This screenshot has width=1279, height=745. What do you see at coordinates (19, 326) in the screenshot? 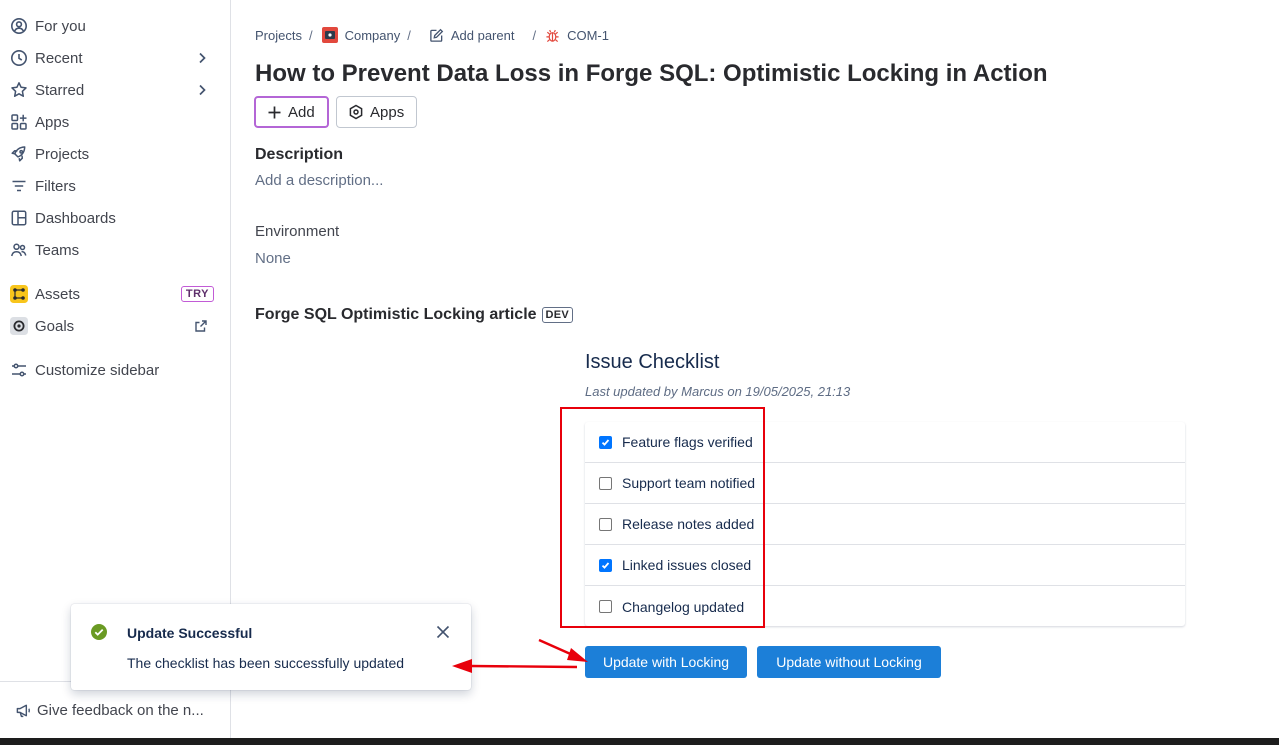
I see `goals-icon` at bounding box center [19, 326].